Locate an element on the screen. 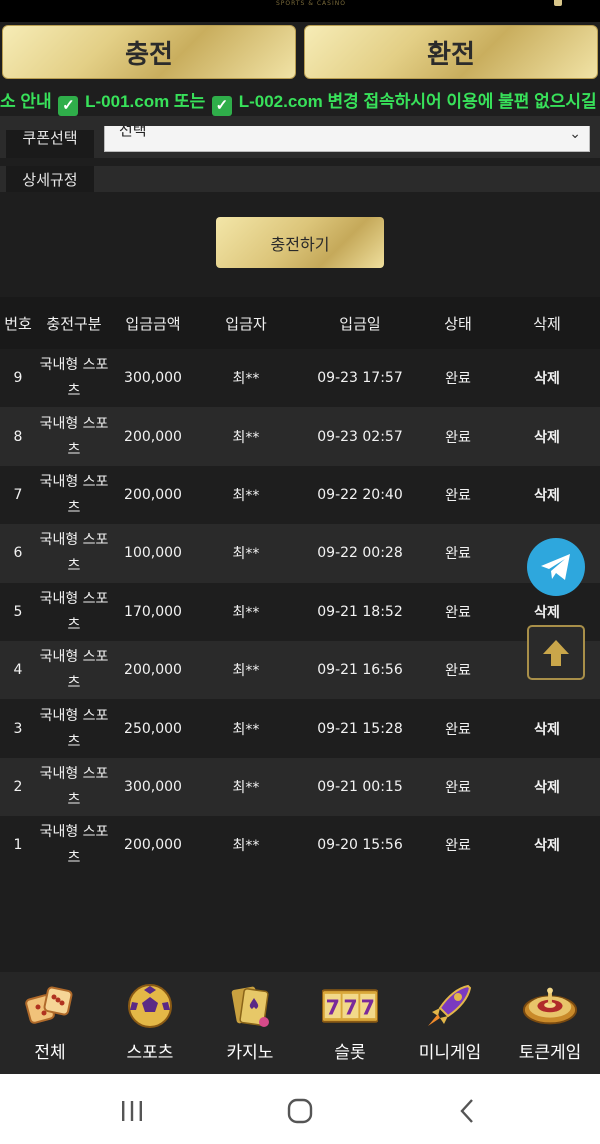 Image resolution: width=600 pixels, height=1144 pixels. table-row: 1 국내형 스포츠 200,000 최** 09-20 15:56 완료 삭제 is located at coordinates (300, 845).